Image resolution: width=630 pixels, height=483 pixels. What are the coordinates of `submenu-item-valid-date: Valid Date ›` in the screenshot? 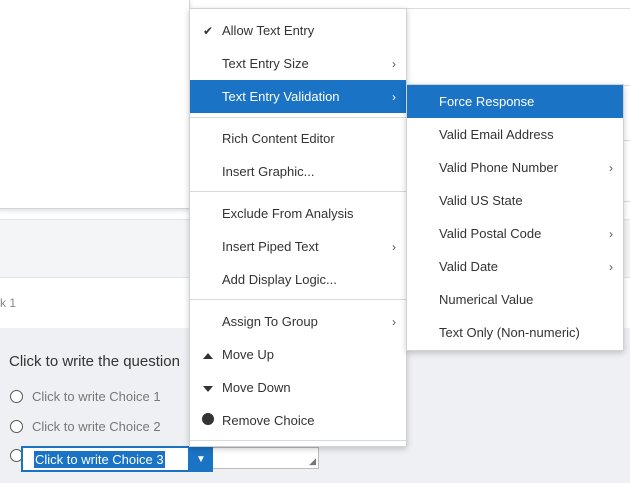 It's located at (515, 266).